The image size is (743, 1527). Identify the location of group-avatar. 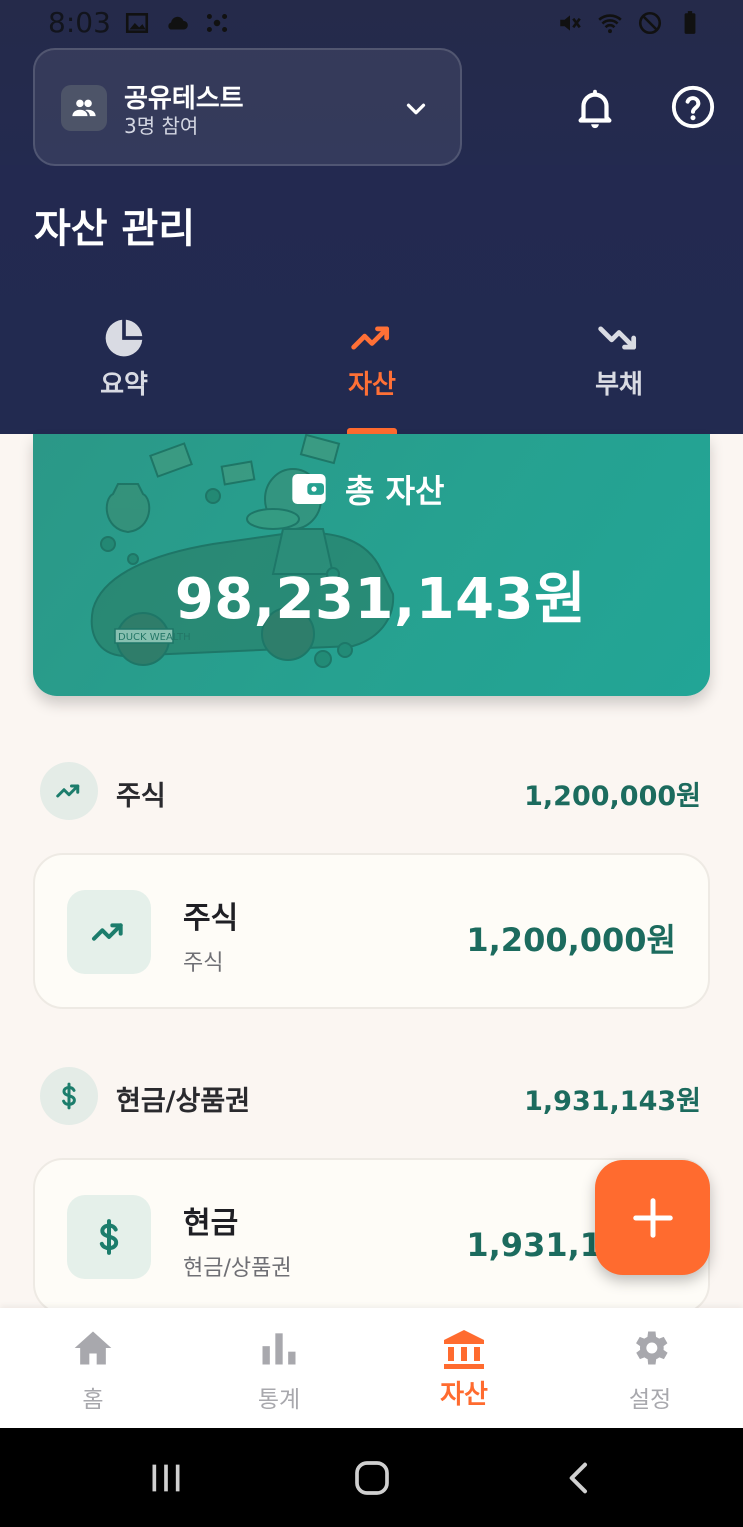
(84, 108).